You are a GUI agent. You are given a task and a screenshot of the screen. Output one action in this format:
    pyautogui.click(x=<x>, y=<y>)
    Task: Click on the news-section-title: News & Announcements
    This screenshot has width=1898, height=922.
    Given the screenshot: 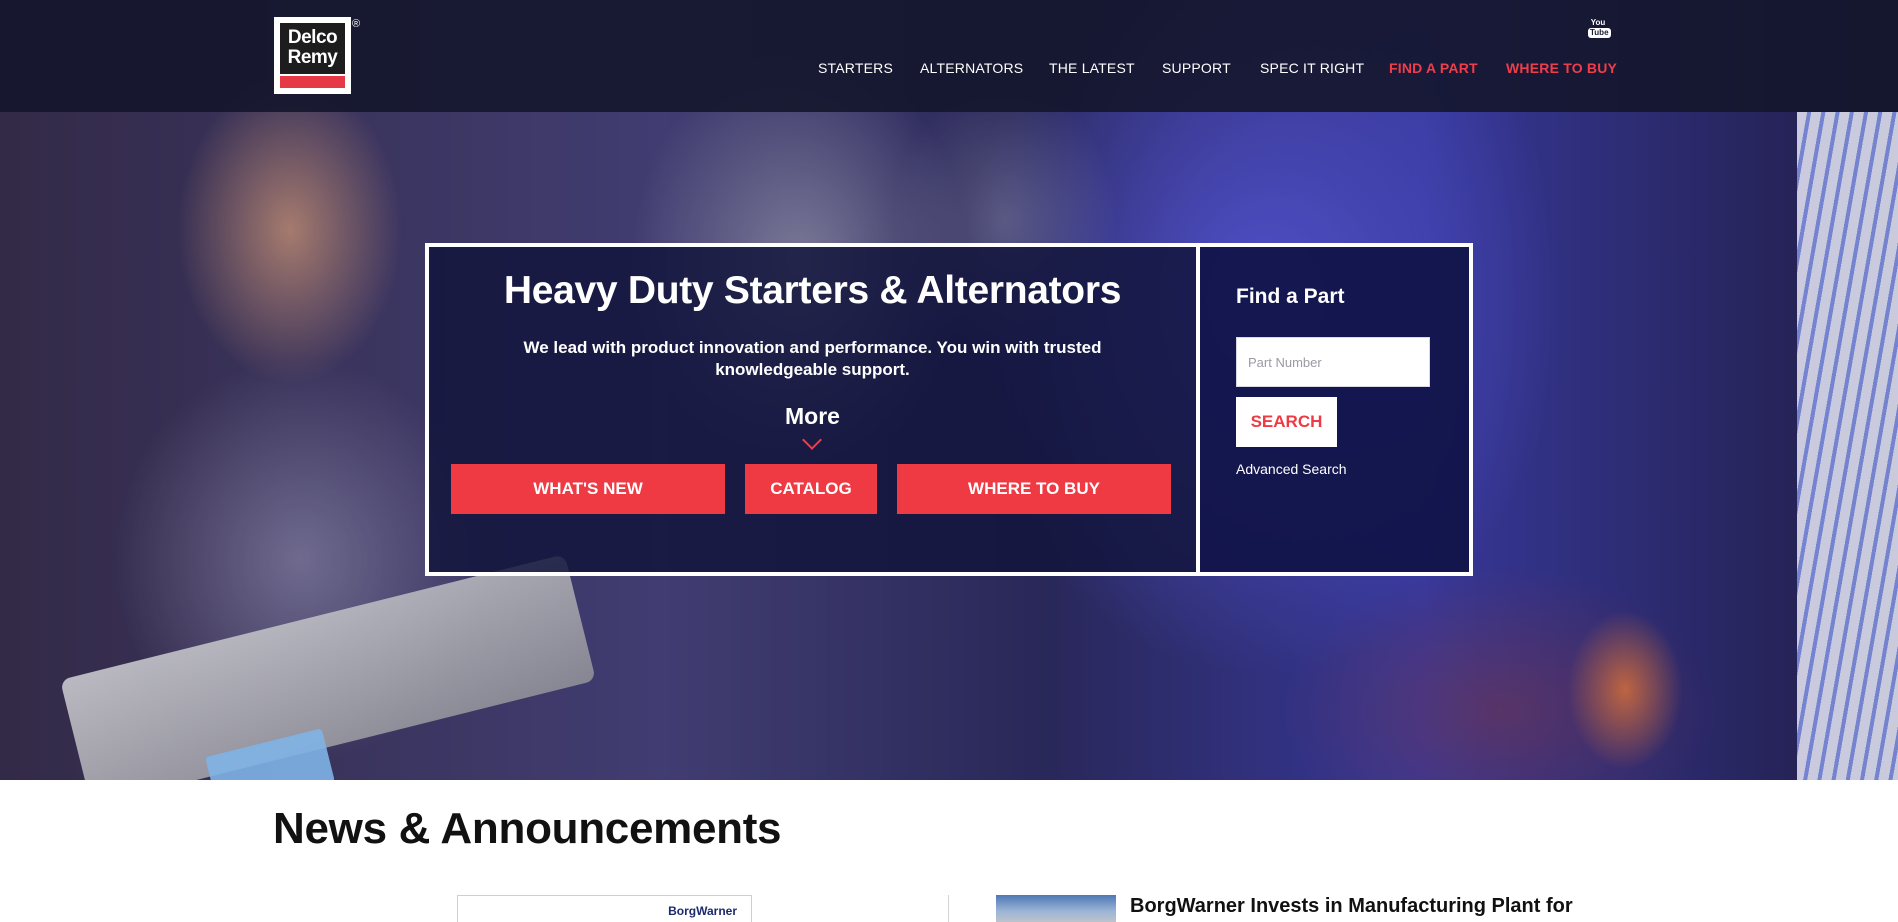 What is the action you would take?
    pyautogui.click(x=527, y=828)
    